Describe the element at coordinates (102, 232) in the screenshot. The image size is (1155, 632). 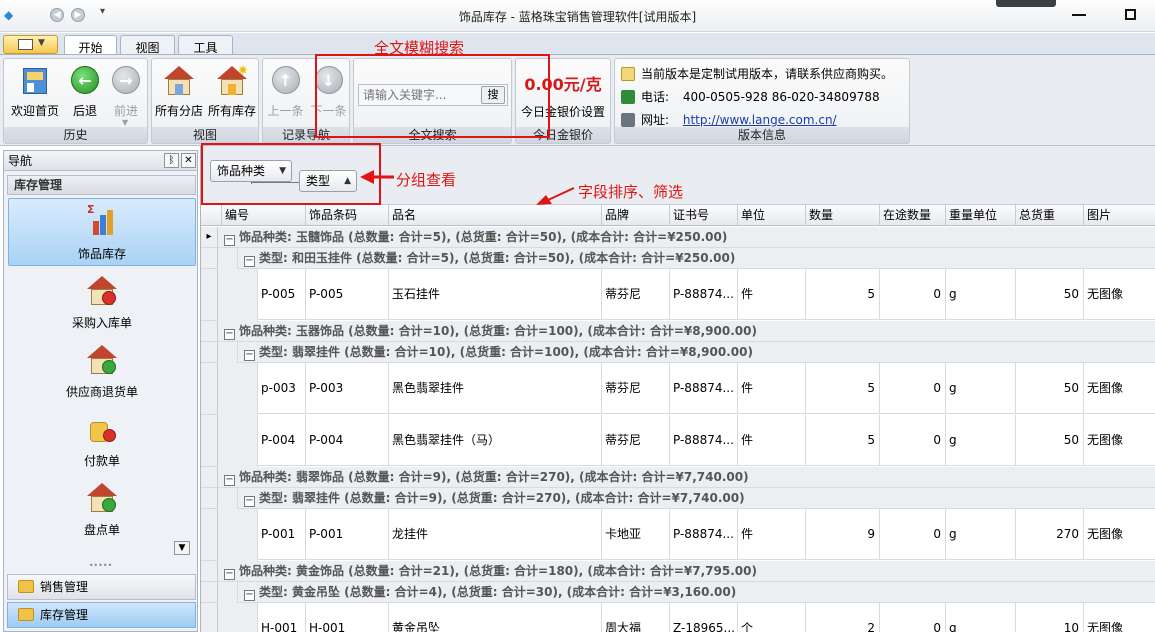
I see `nav-item-jewelry-inventory: Σ 饰品库存` at that location.